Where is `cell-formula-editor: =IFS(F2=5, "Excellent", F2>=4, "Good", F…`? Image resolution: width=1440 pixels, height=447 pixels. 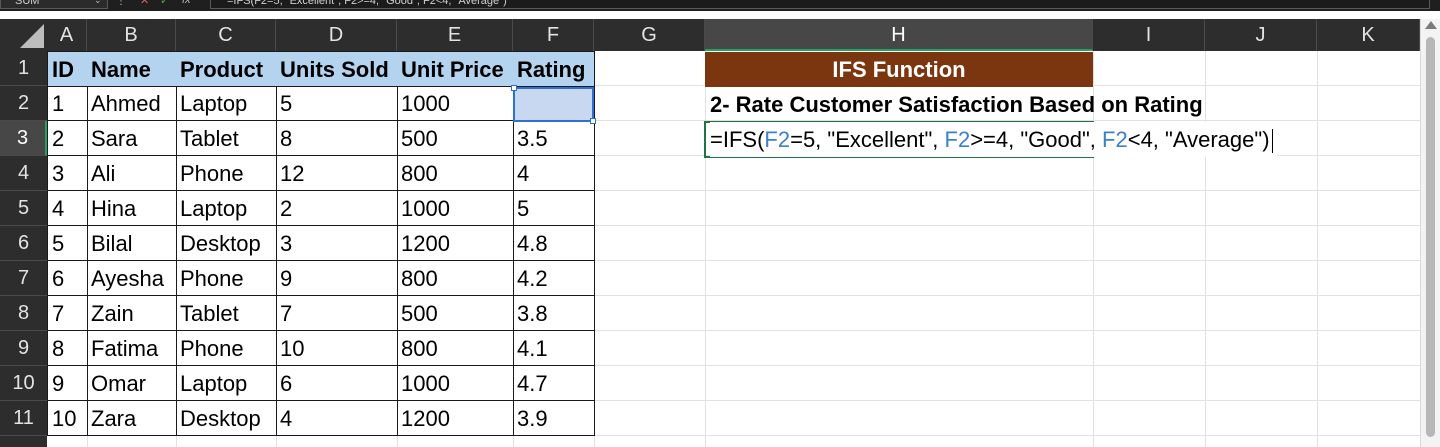 cell-formula-editor: =IFS(F2=5, "Excellent", F2>=4, "Good", F… is located at coordinates (993, 139).